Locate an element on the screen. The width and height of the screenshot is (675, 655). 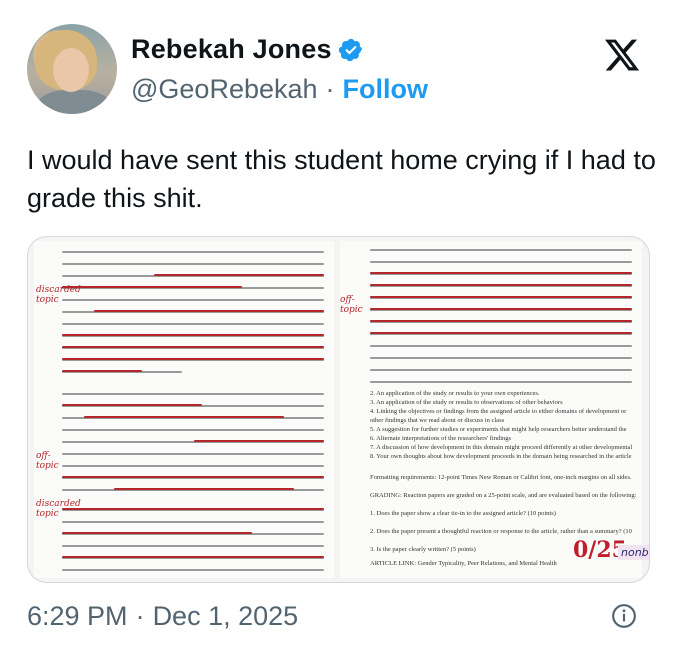
author-name-row: Rebekah Jones is located at coordinates (247, 49).